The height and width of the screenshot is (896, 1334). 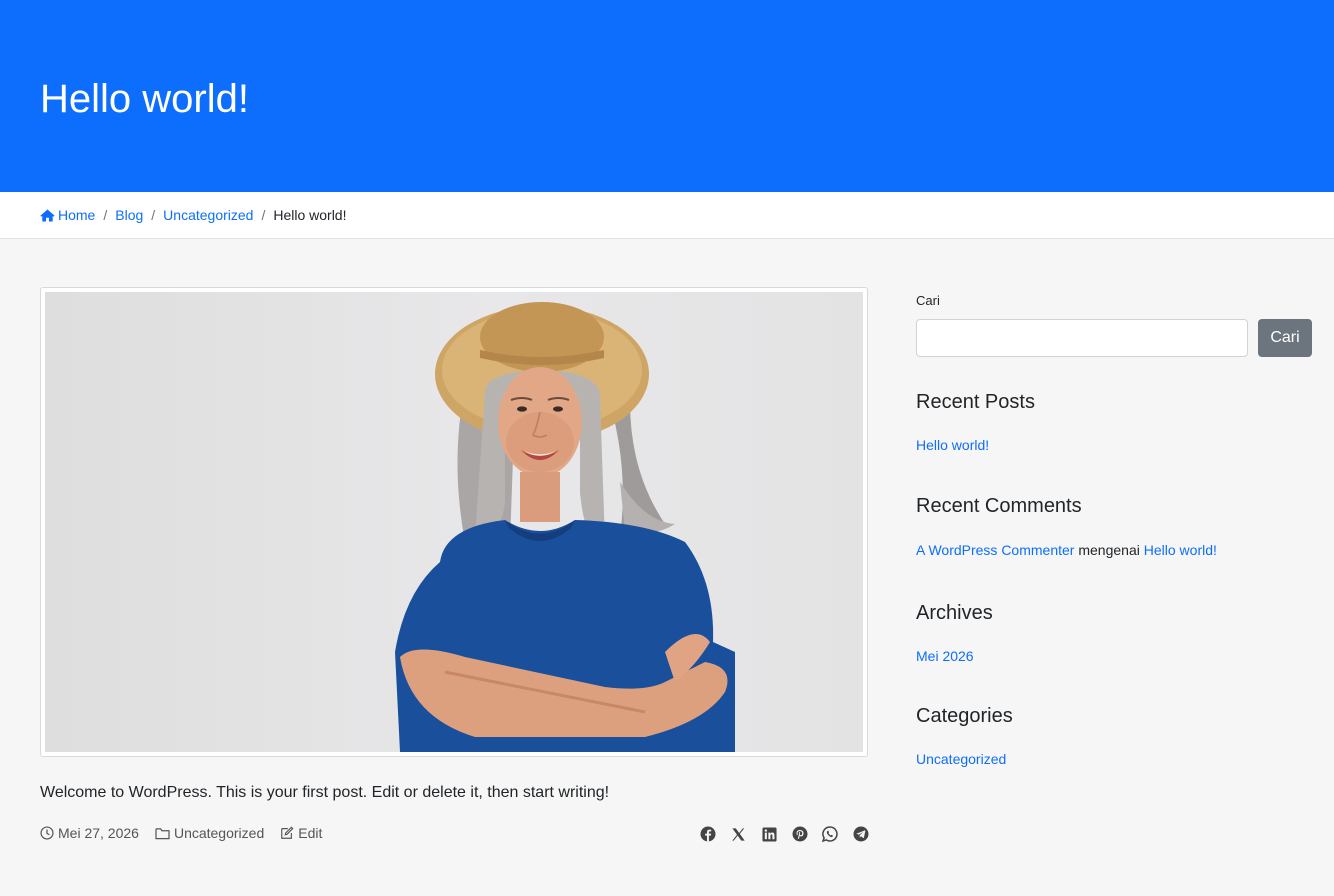 I want to click on search-label: Cari, so click(x=928, y=300).